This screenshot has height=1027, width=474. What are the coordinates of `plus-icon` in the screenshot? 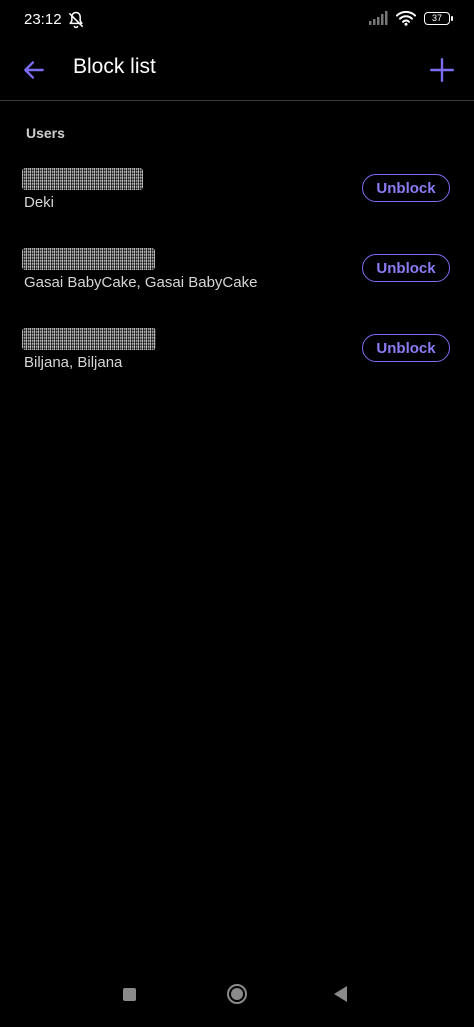 It's located at (442, 70).